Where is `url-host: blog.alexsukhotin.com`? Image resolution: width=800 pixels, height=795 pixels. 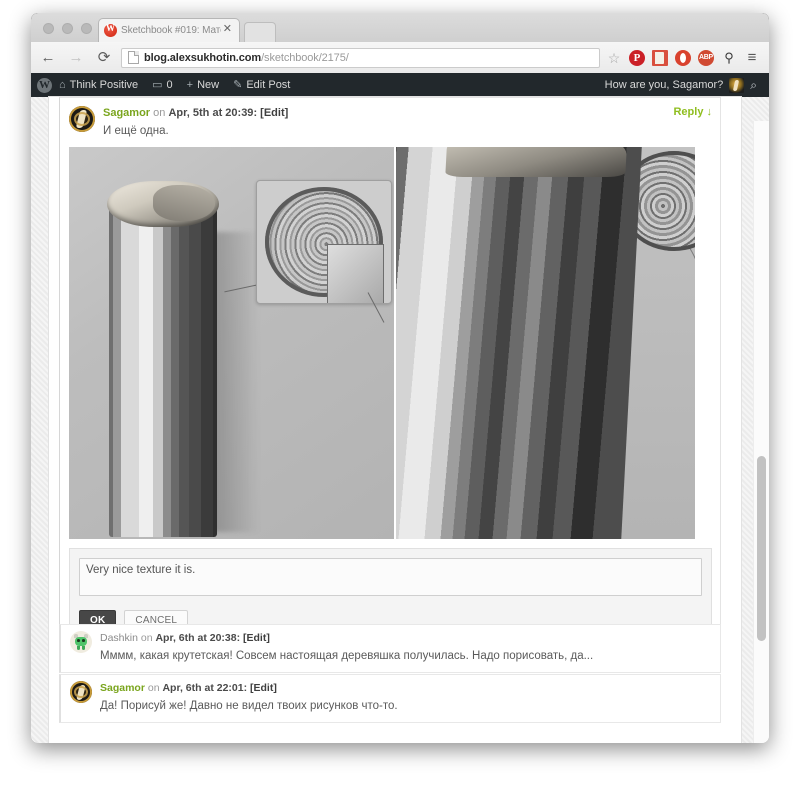
url-host: blog.alexsukhotin.com is located at coordinates (203, 57).